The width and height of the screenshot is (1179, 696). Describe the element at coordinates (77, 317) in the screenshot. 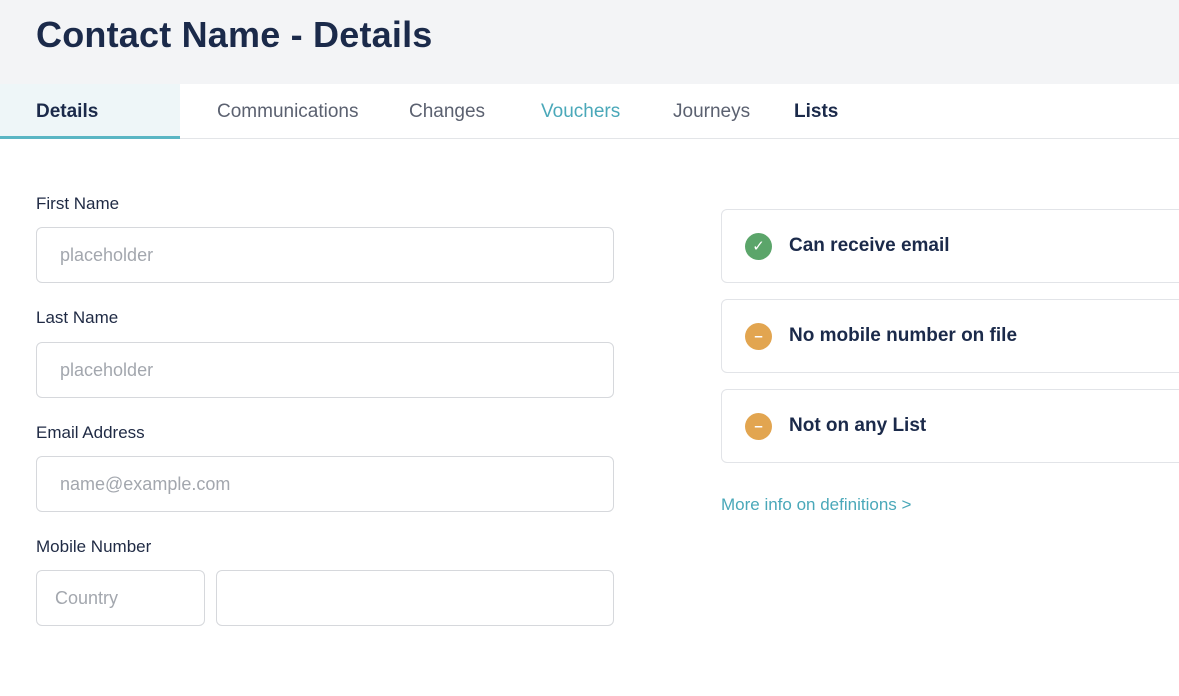

I see `last-name-label: Last Name` at that location.